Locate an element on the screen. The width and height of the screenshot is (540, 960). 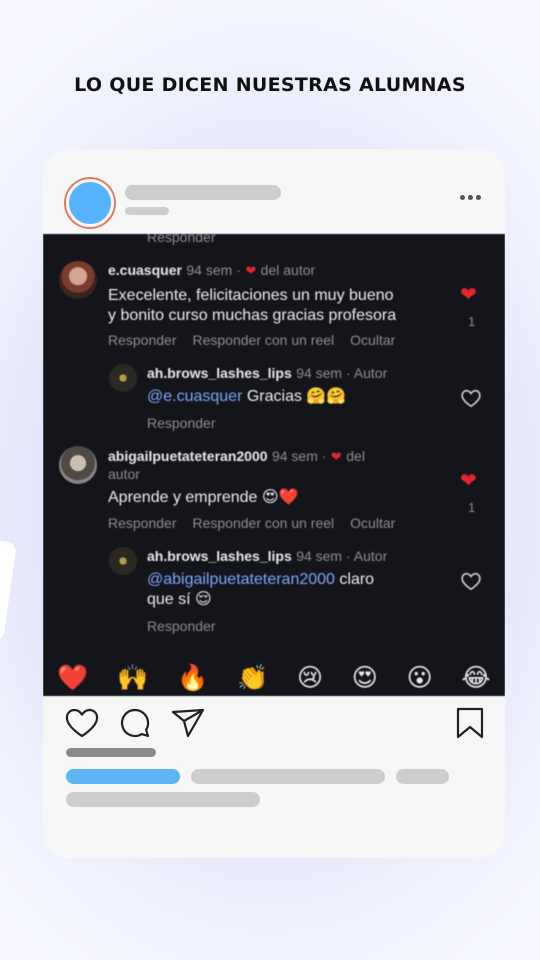
reaction-laugh-emoji: 😂 is located at coordinates (475, 678).